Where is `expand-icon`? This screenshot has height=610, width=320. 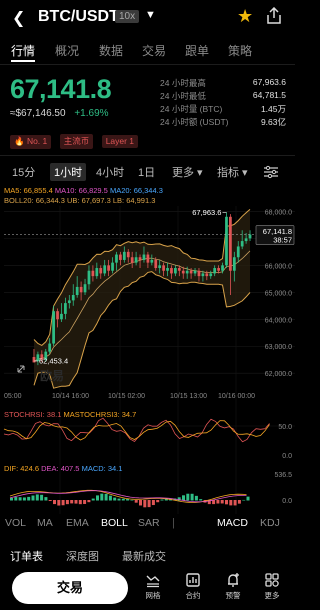 expand-icon is located at coordinates (21, 369).